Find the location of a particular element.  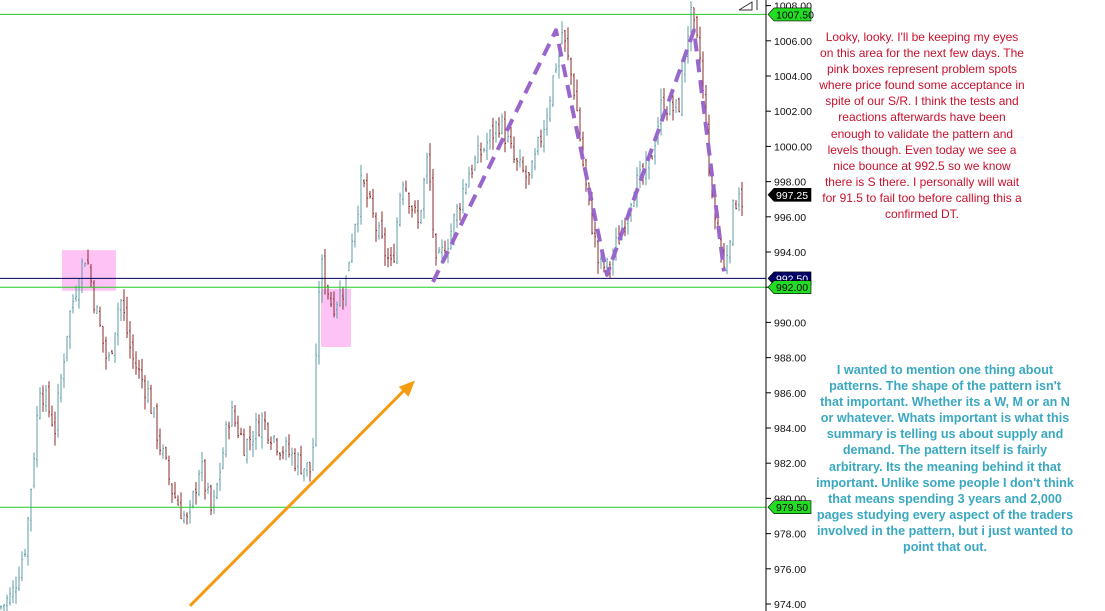

flag-1007.50: 1007.50 is located at coordinates (790, 14).